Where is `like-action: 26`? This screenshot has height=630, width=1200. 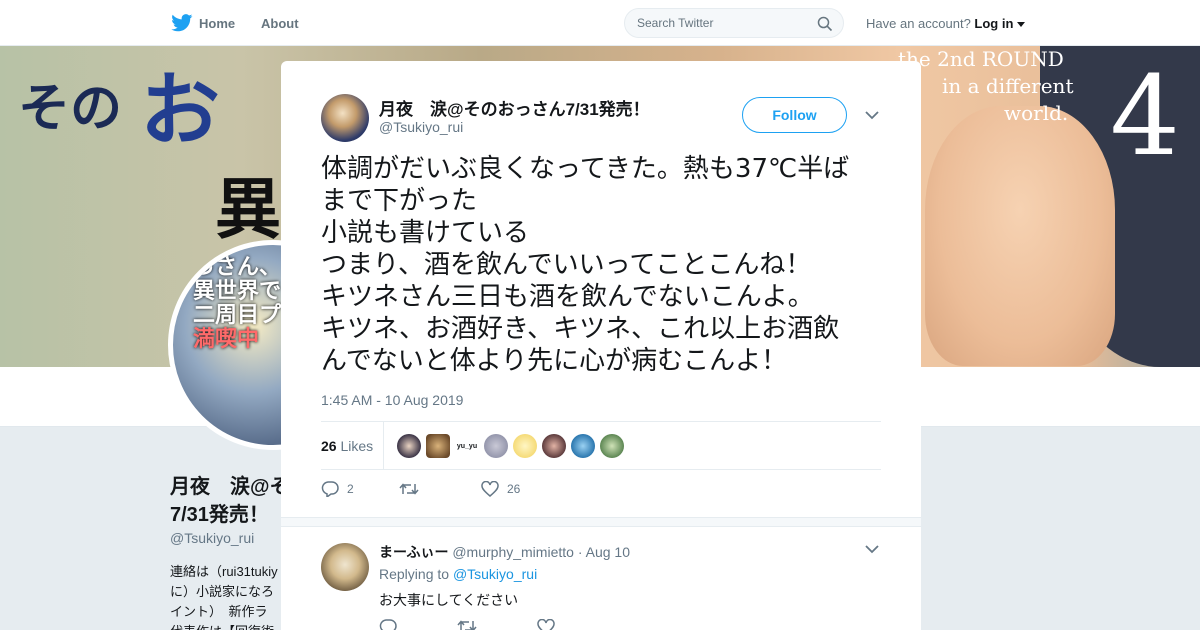 like-action: 26 is located at coordinates (500, 489).